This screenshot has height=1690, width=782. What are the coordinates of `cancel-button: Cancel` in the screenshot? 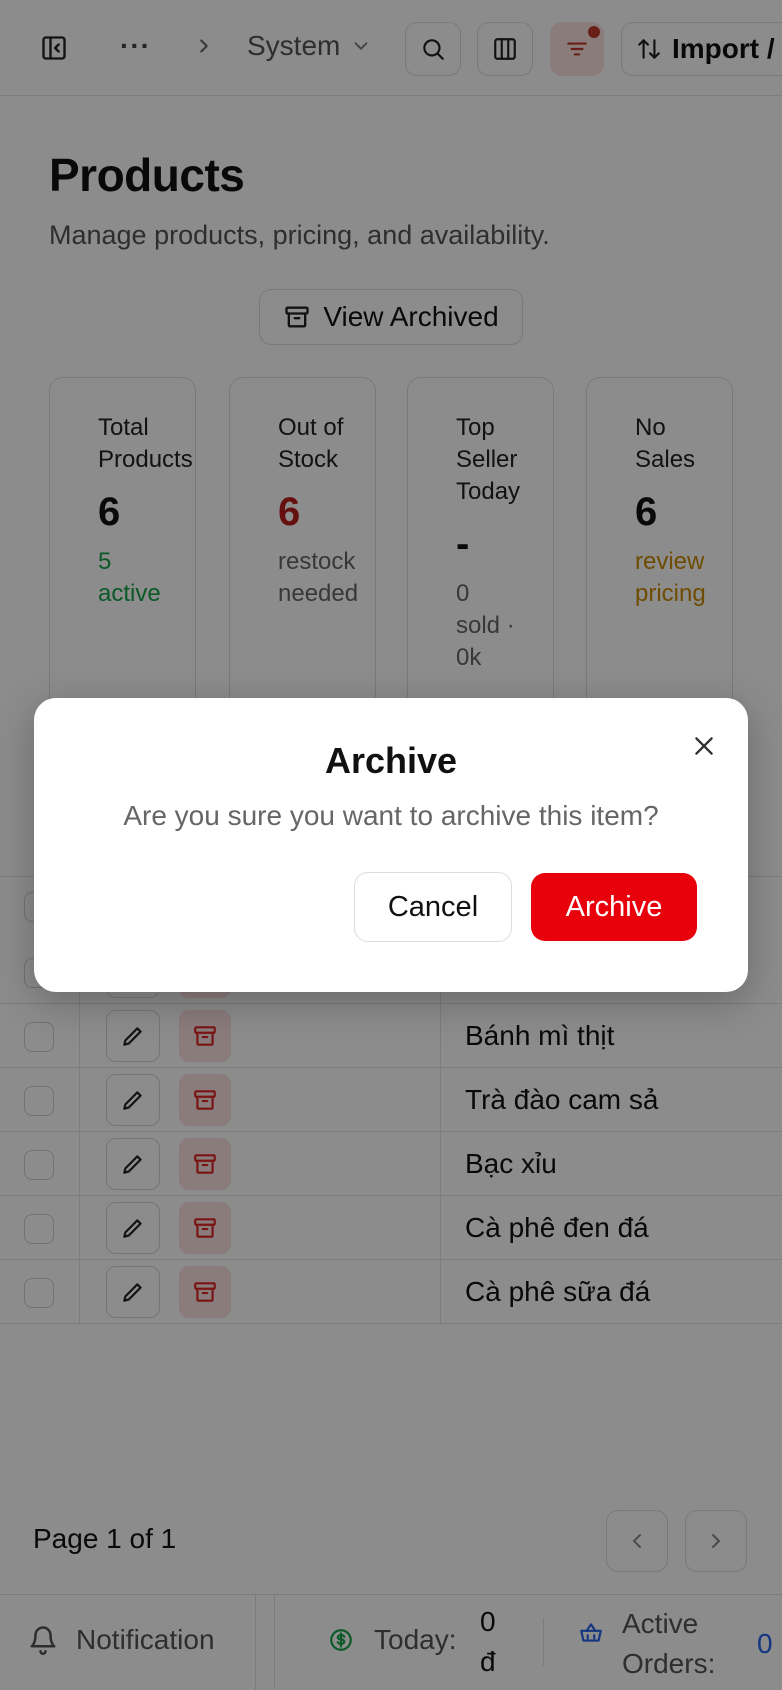 It's located at (433, 907).